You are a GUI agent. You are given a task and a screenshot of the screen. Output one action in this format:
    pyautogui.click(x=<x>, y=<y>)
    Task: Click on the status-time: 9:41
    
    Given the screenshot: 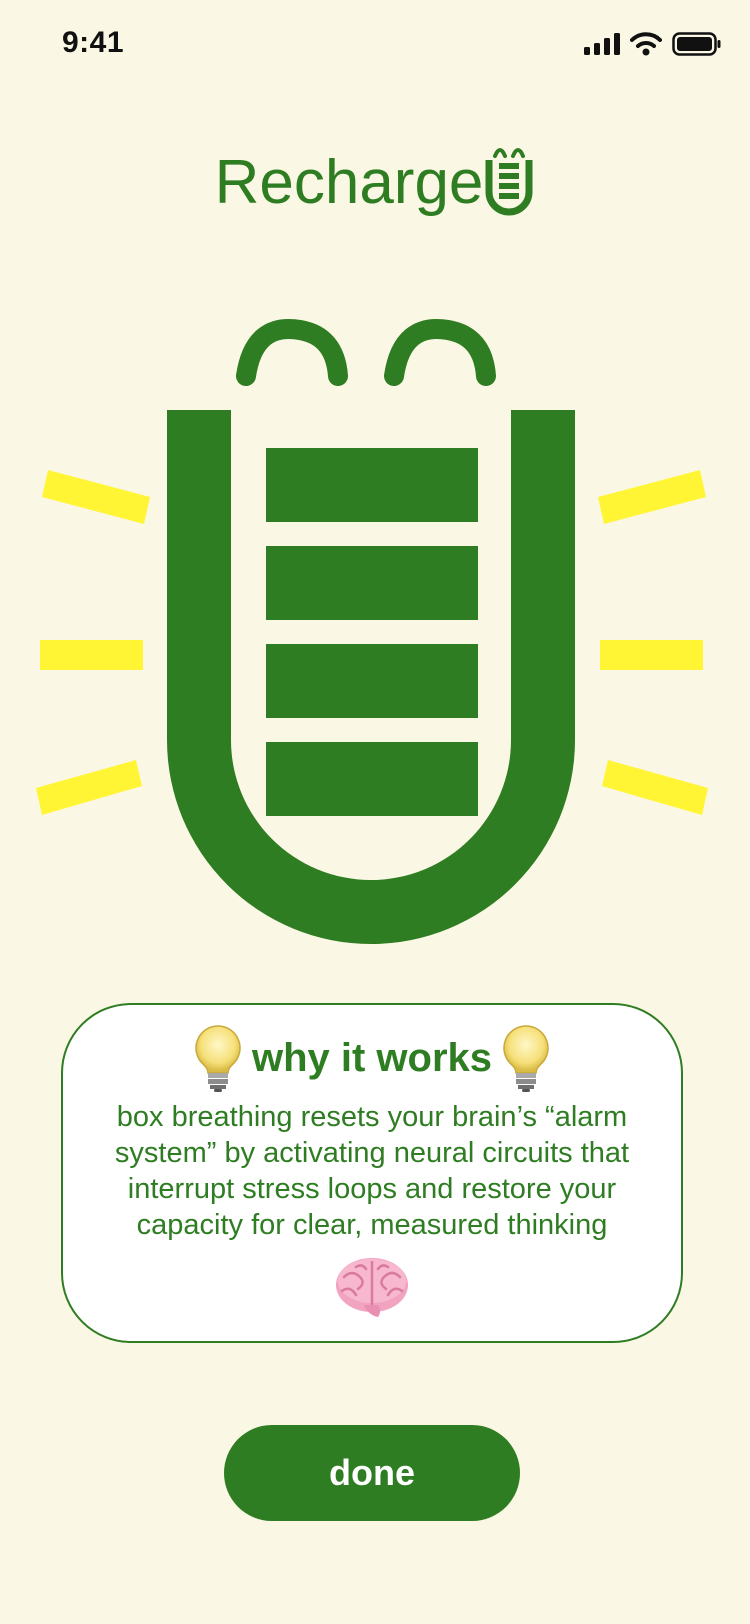 What is the action you would take?
    pyautogui.click(x=93, y=42)
    